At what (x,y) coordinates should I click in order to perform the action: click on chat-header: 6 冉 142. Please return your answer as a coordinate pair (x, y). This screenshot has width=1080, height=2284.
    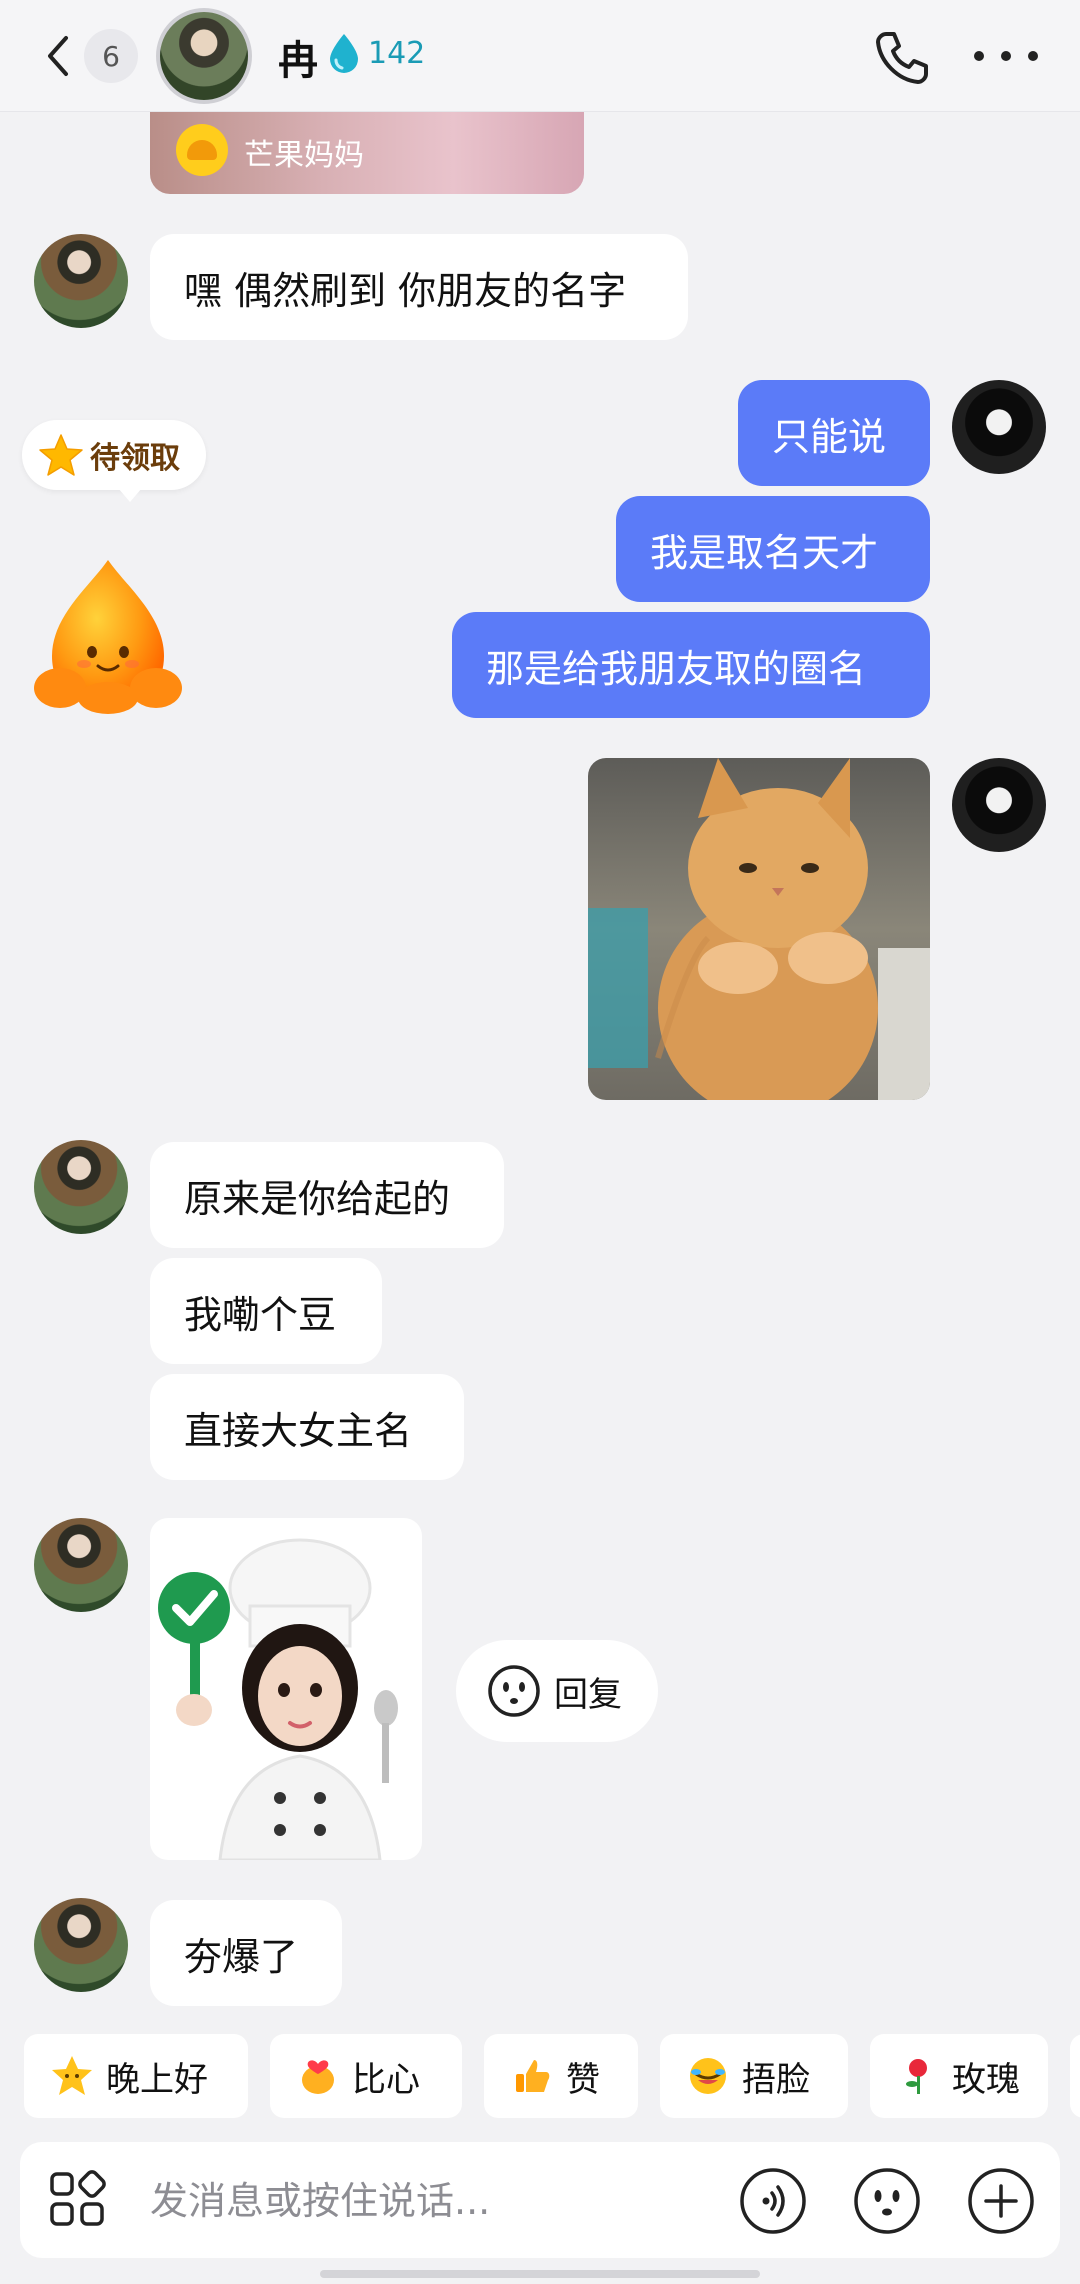
    Looking at the image, I should click on (540, 56).